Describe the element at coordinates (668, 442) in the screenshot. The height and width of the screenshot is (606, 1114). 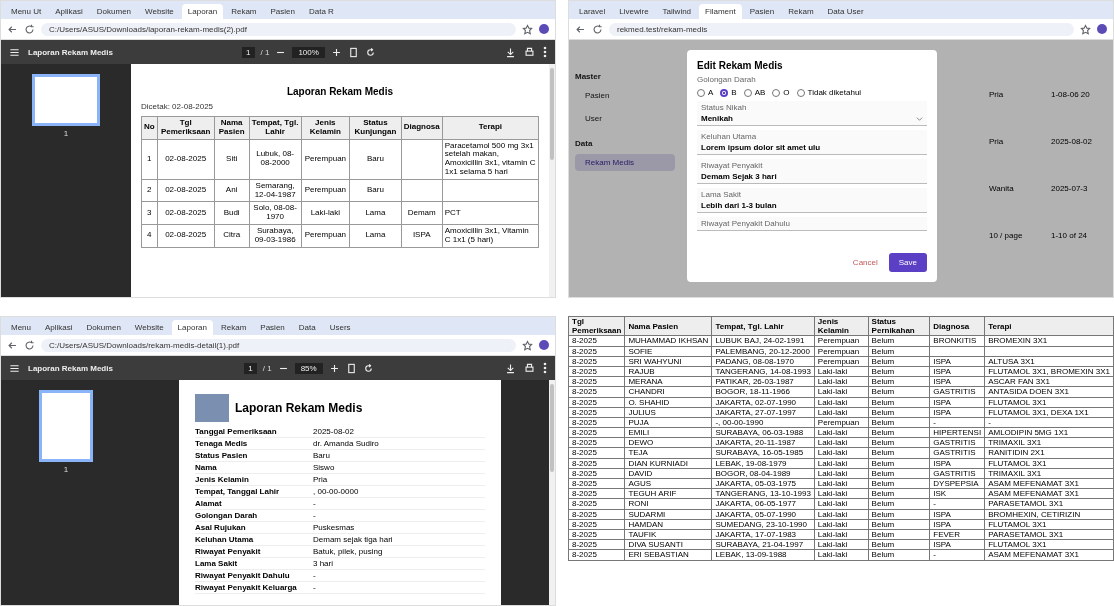
I see `table-cell: DEWO` at that location.